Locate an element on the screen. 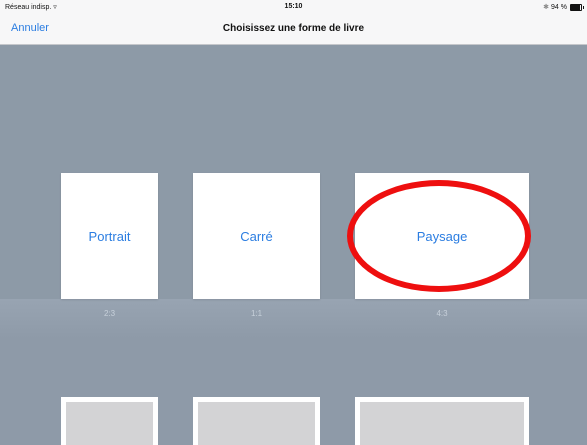 Image resolution: width=587 pixels, height=445 pixels. shape-card-square: Carré is located at coordinates (256, 236).